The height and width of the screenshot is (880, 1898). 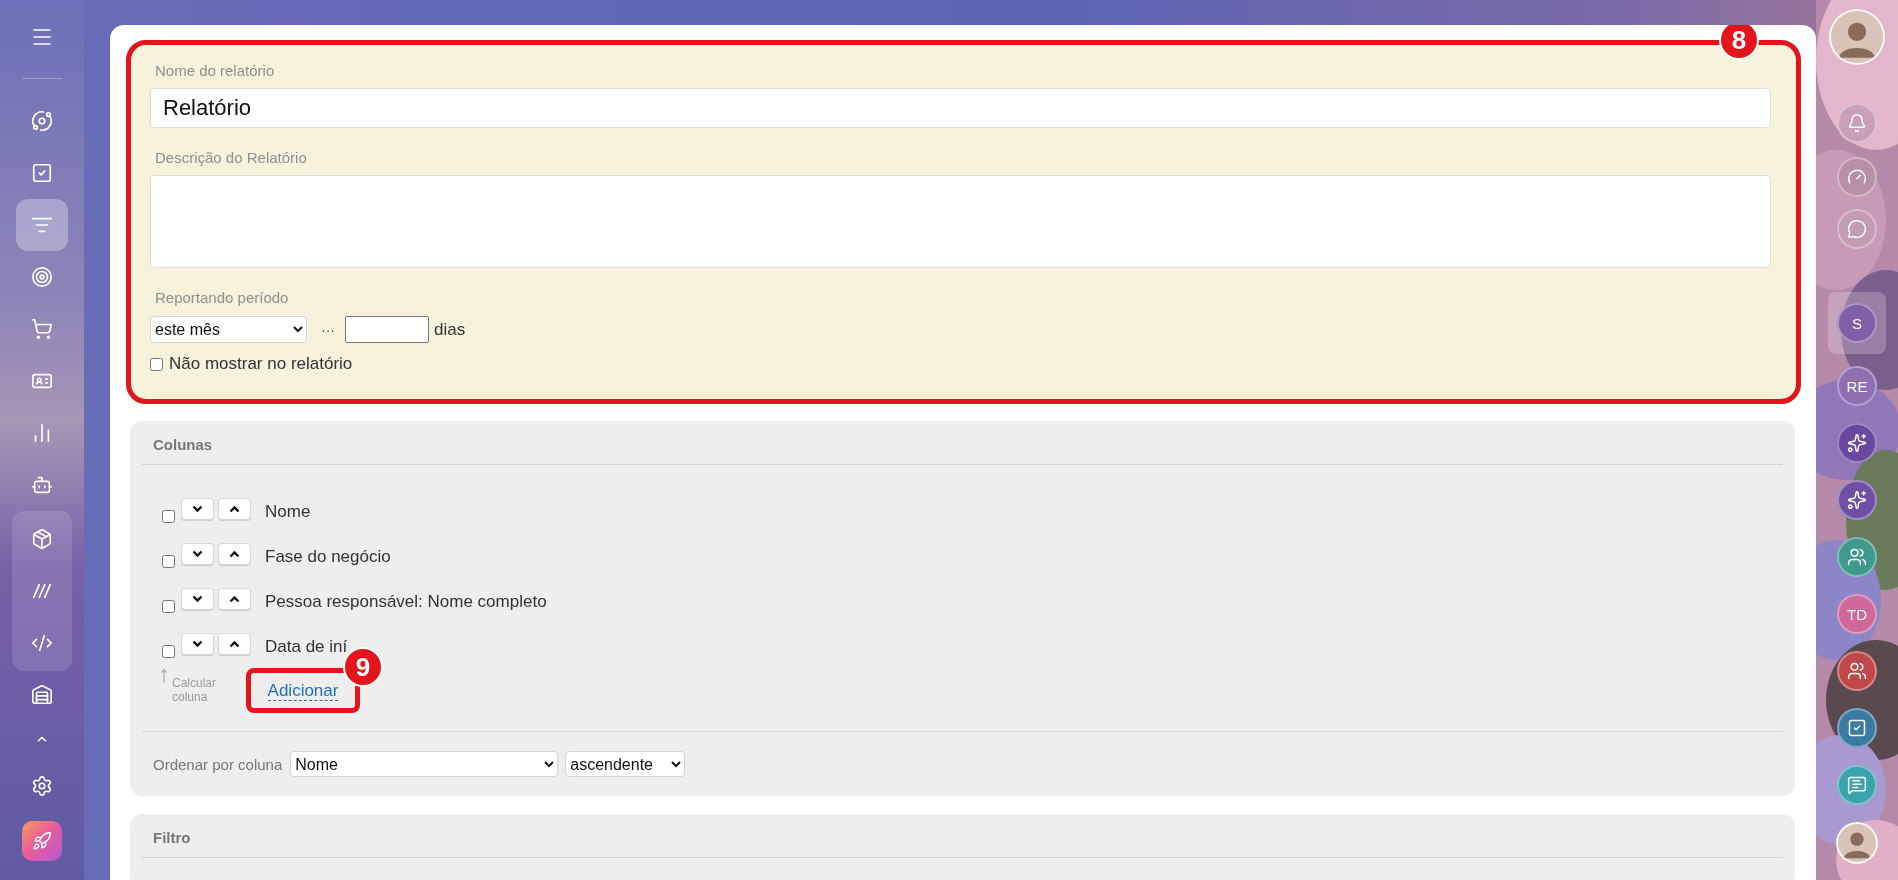 I want to click on hint-text: Calcular coluna, so click(x=194, y=690).